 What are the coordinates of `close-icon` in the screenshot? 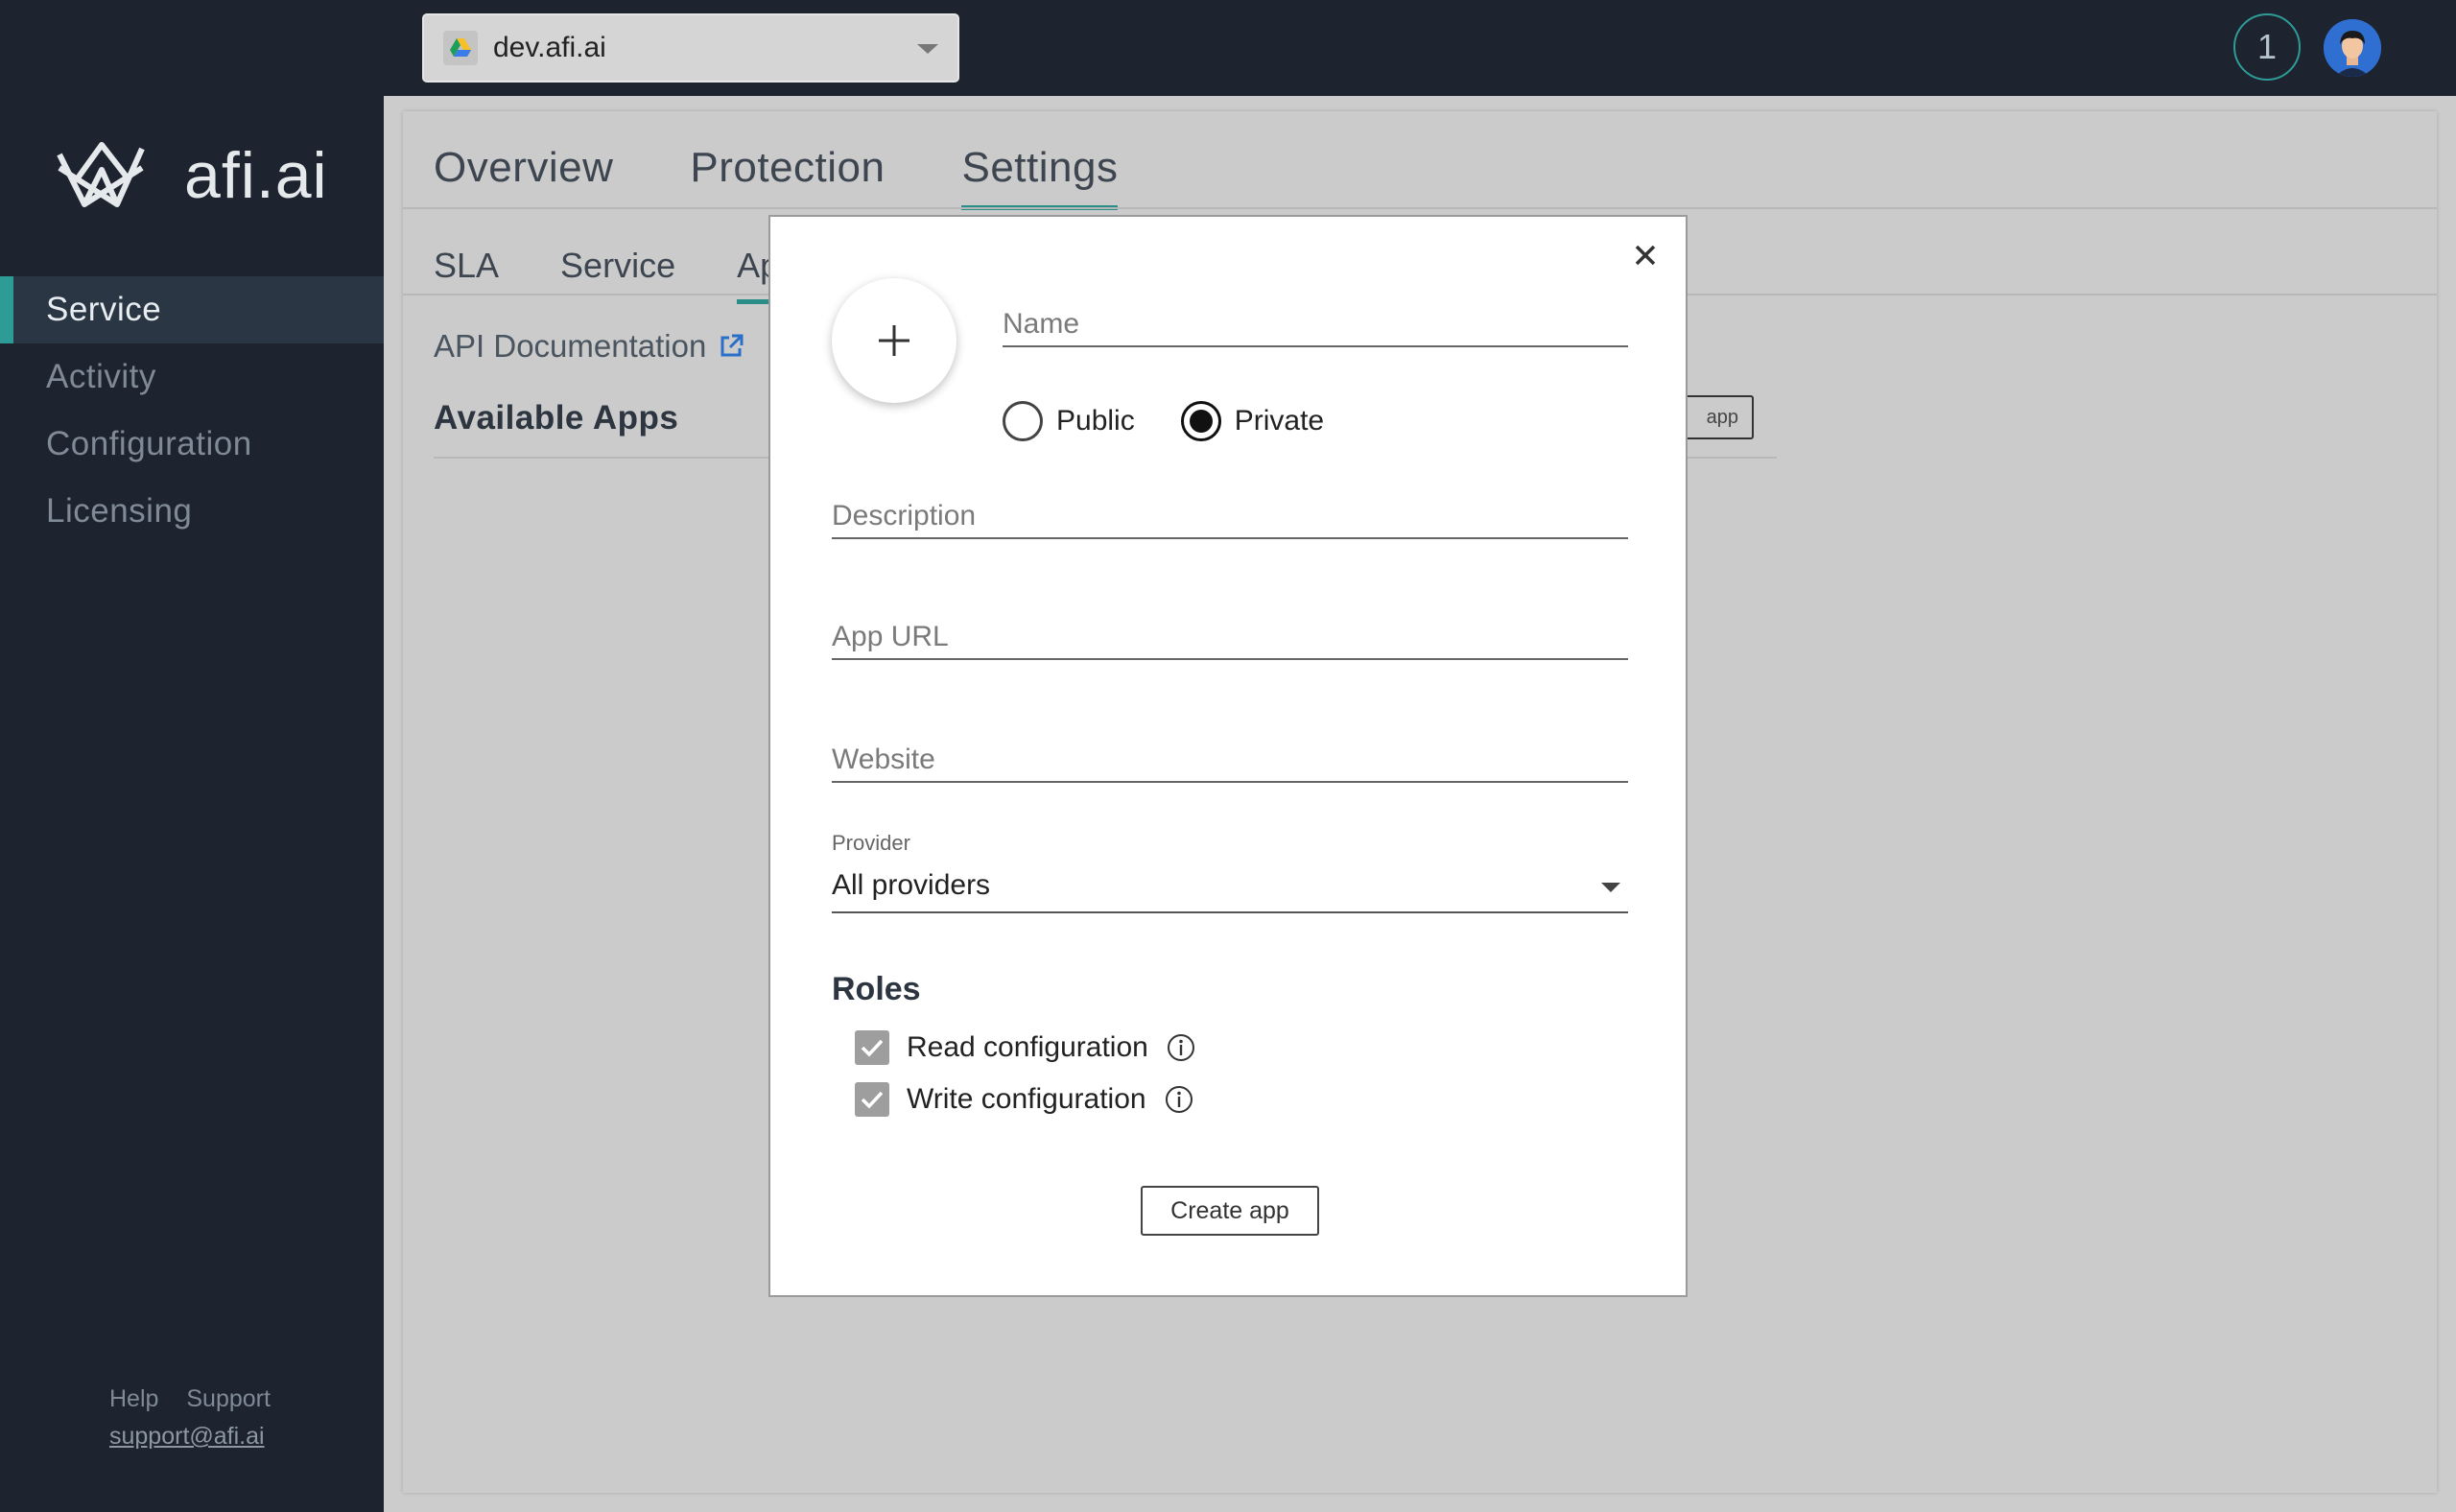 It's located at (1645, 256).